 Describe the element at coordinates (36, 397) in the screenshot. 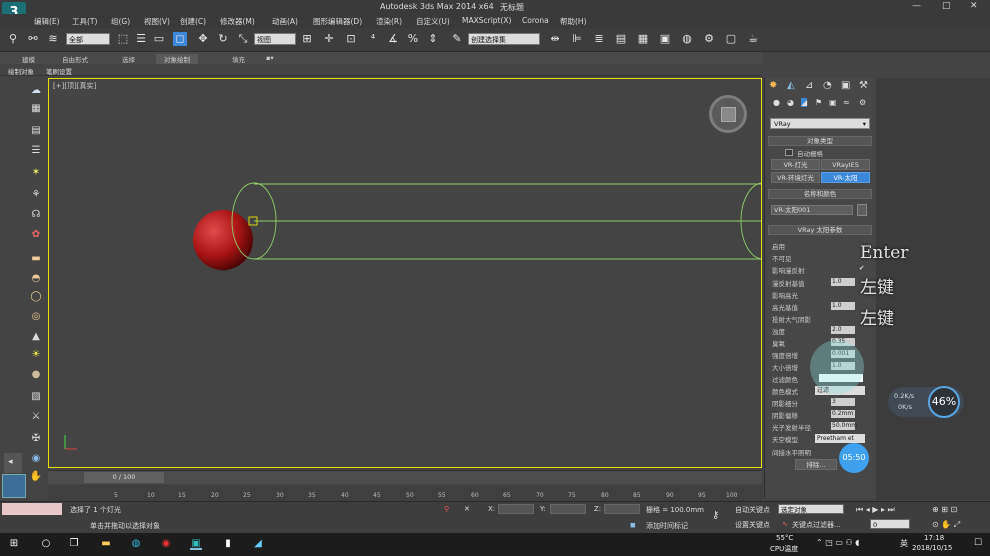

I see `grid-icon: ▧` at that location.